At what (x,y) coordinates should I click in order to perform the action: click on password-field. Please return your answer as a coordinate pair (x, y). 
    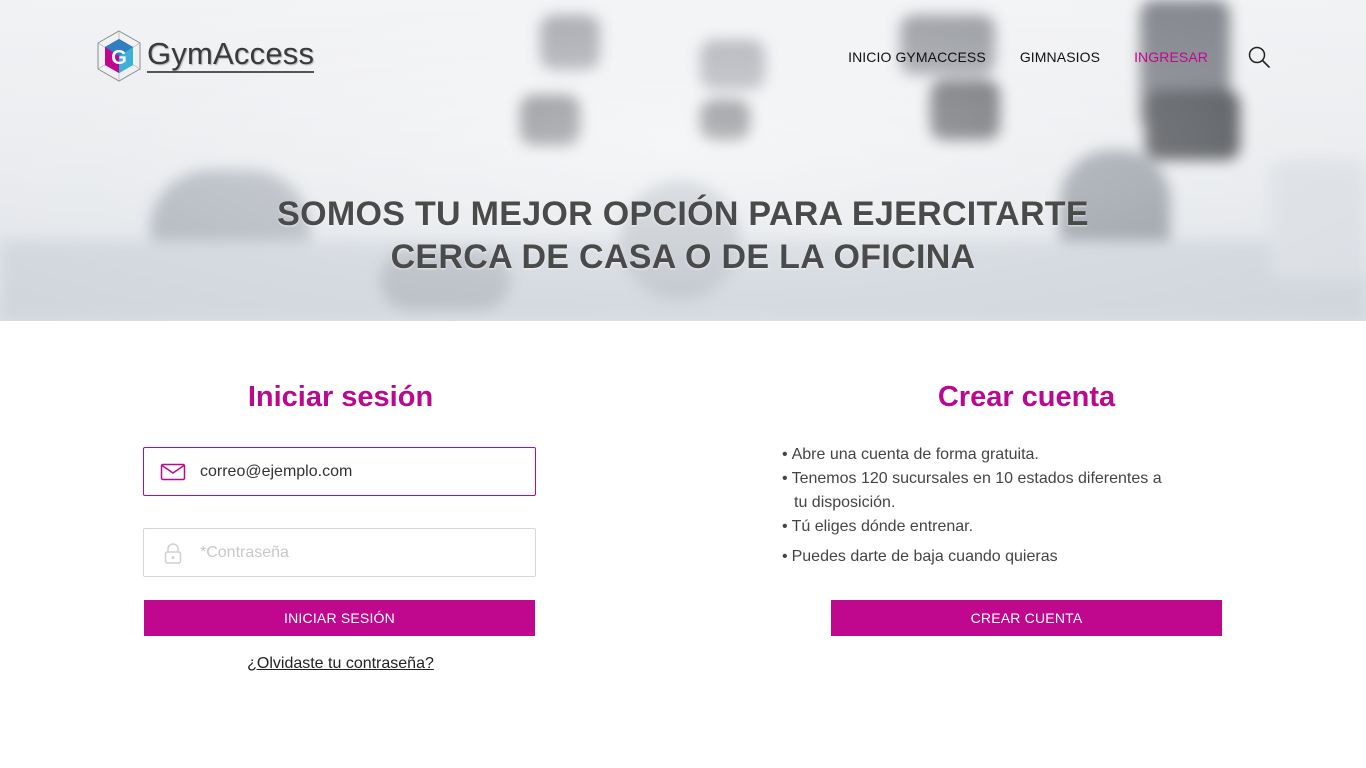
    Looking at the image, I should click on (339, 552).